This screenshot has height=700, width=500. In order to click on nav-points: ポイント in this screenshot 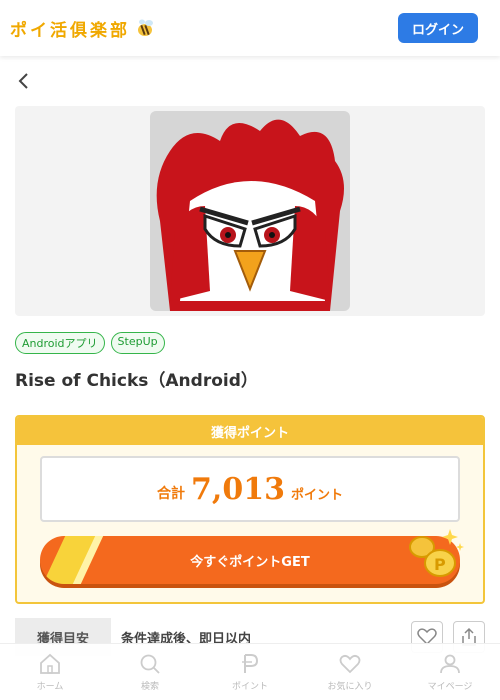, I will do `click(250, 672)`.